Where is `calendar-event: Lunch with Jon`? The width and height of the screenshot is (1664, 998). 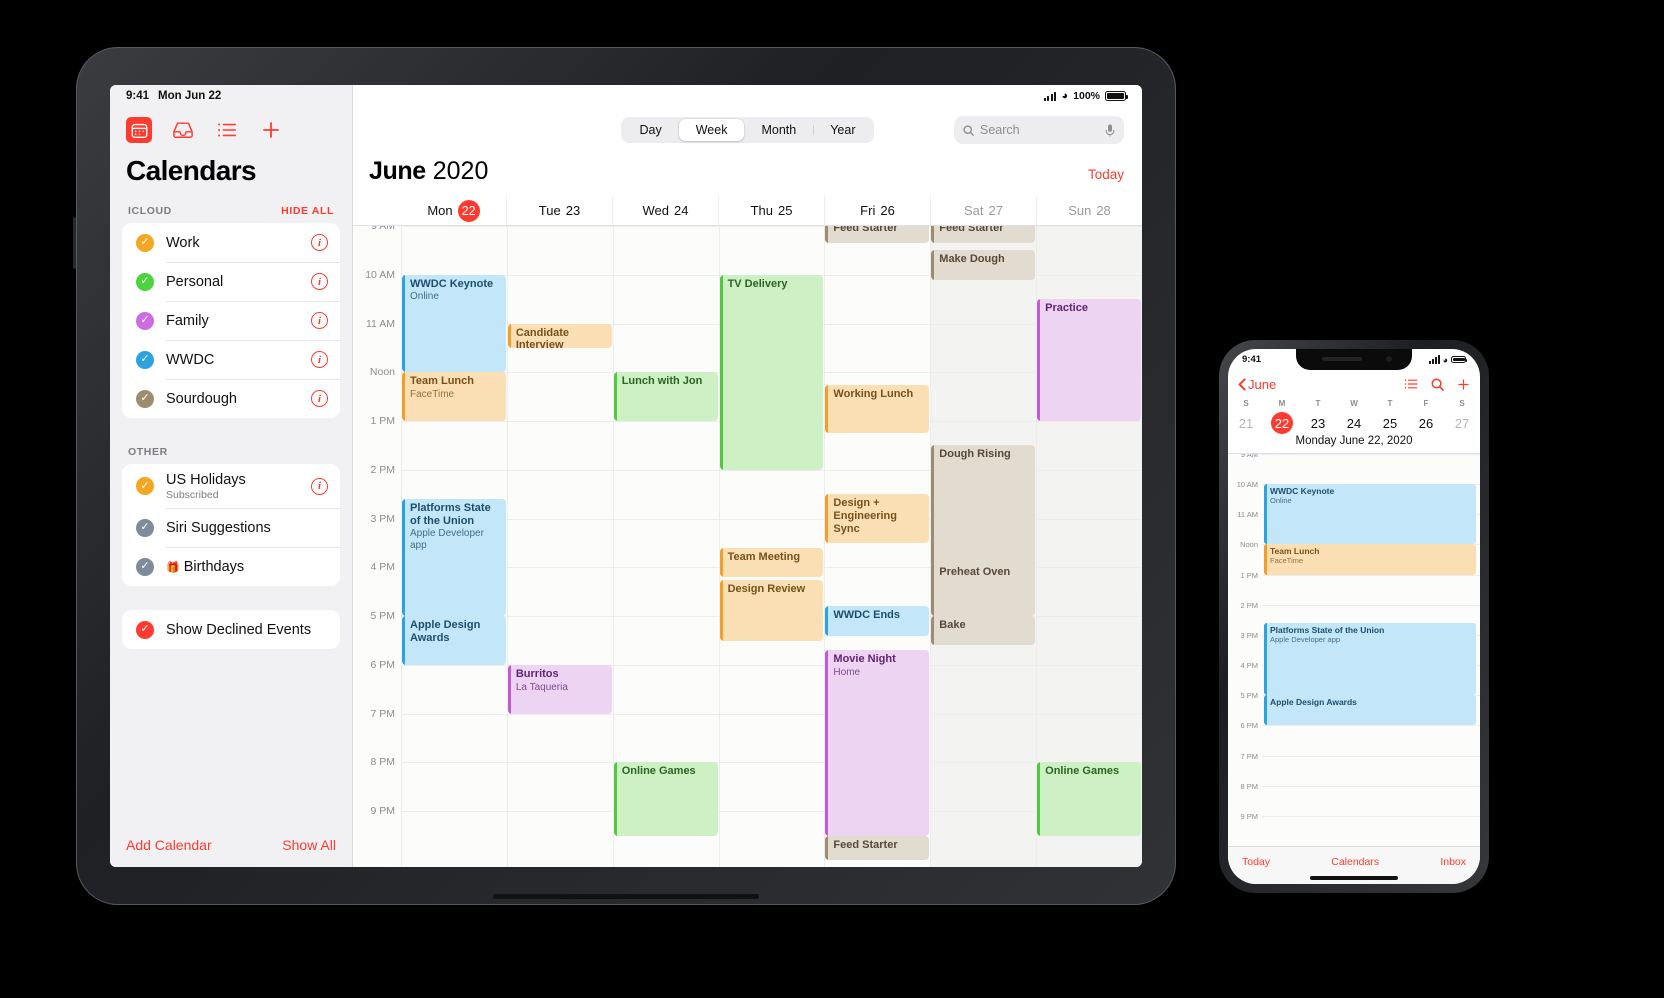
calendar-event: Lunch with Jon is located at coordinates (665, 397).